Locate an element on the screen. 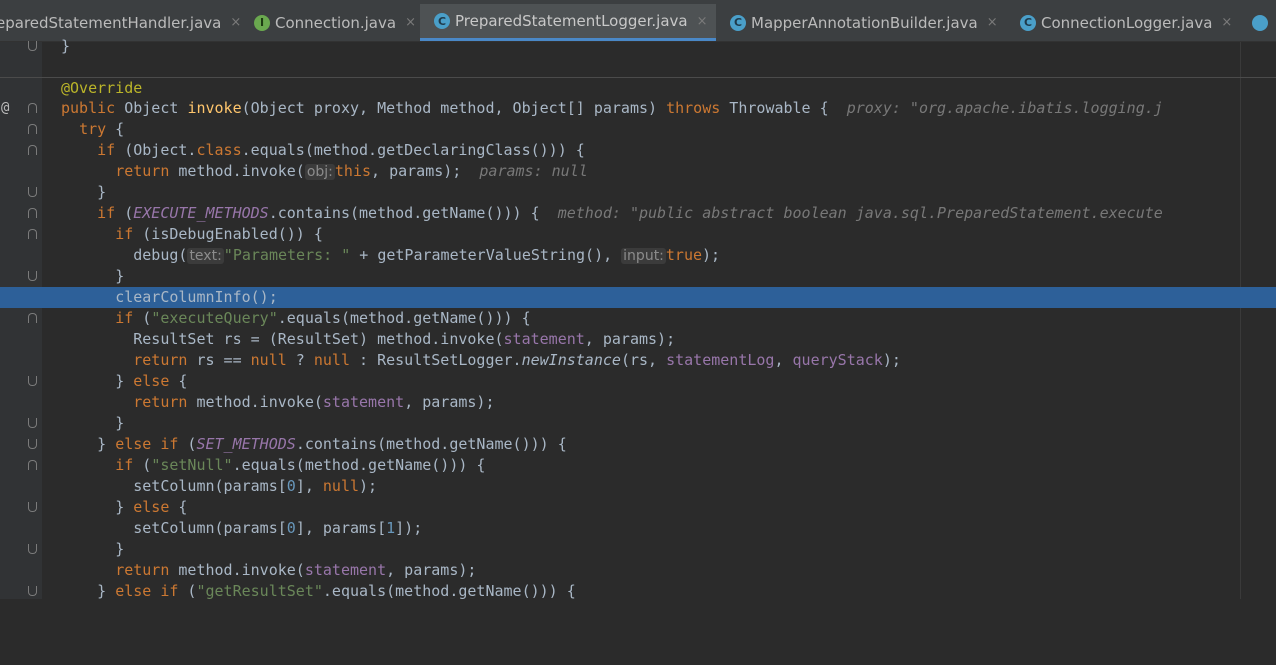  code-line: setColumn(params[0], params[1]); is located at coordinates (278, 528).